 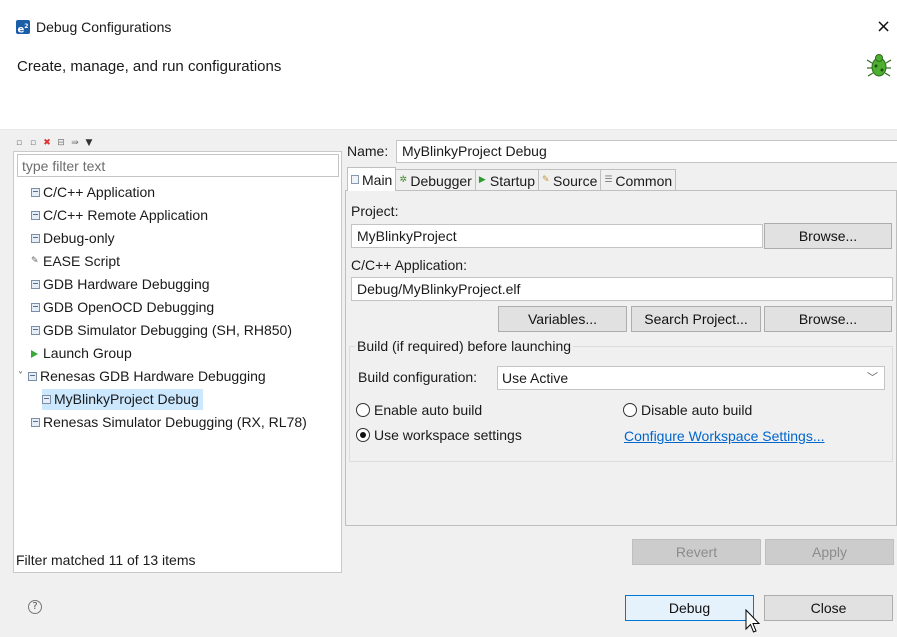 I want to click on delete-config-icon: ✖, so click(x=47, y=143).